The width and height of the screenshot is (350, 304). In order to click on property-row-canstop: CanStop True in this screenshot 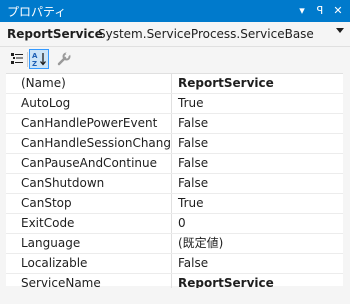, I will do `click(174, 204)`.